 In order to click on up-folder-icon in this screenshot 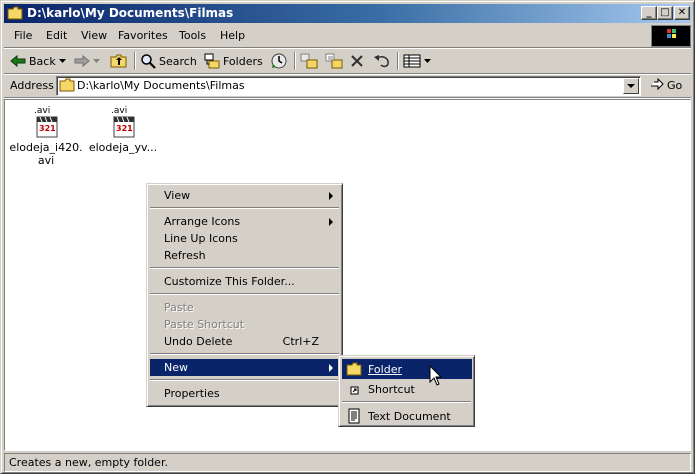, I will do `click(118, 61)`.